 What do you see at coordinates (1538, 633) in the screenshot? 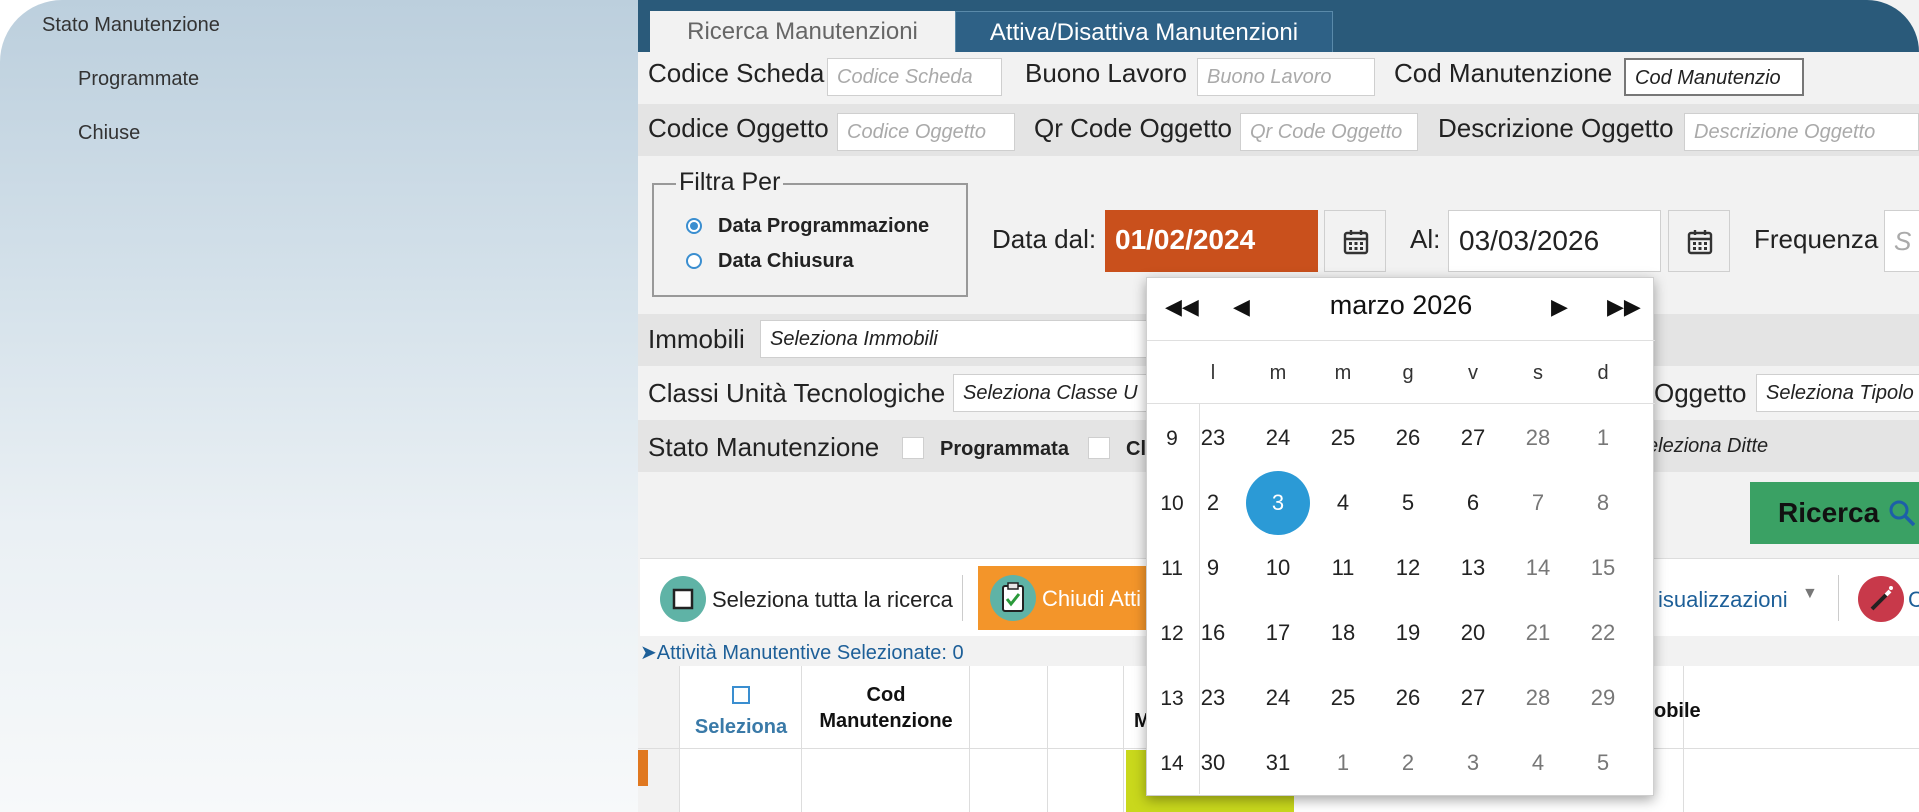
I see `day-cell: 21` at bounding box center [1538, 633].